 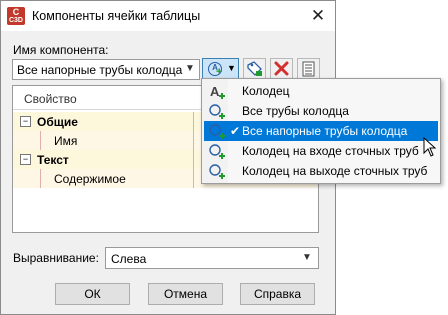 I want to click on category-label: Общие, so click(x=57, y=122).